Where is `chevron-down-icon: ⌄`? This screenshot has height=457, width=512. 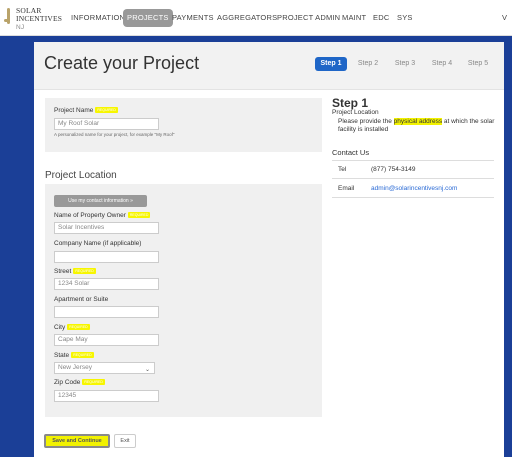
chevron-down-icon: ⌄ is located at coordinates (147, 370).